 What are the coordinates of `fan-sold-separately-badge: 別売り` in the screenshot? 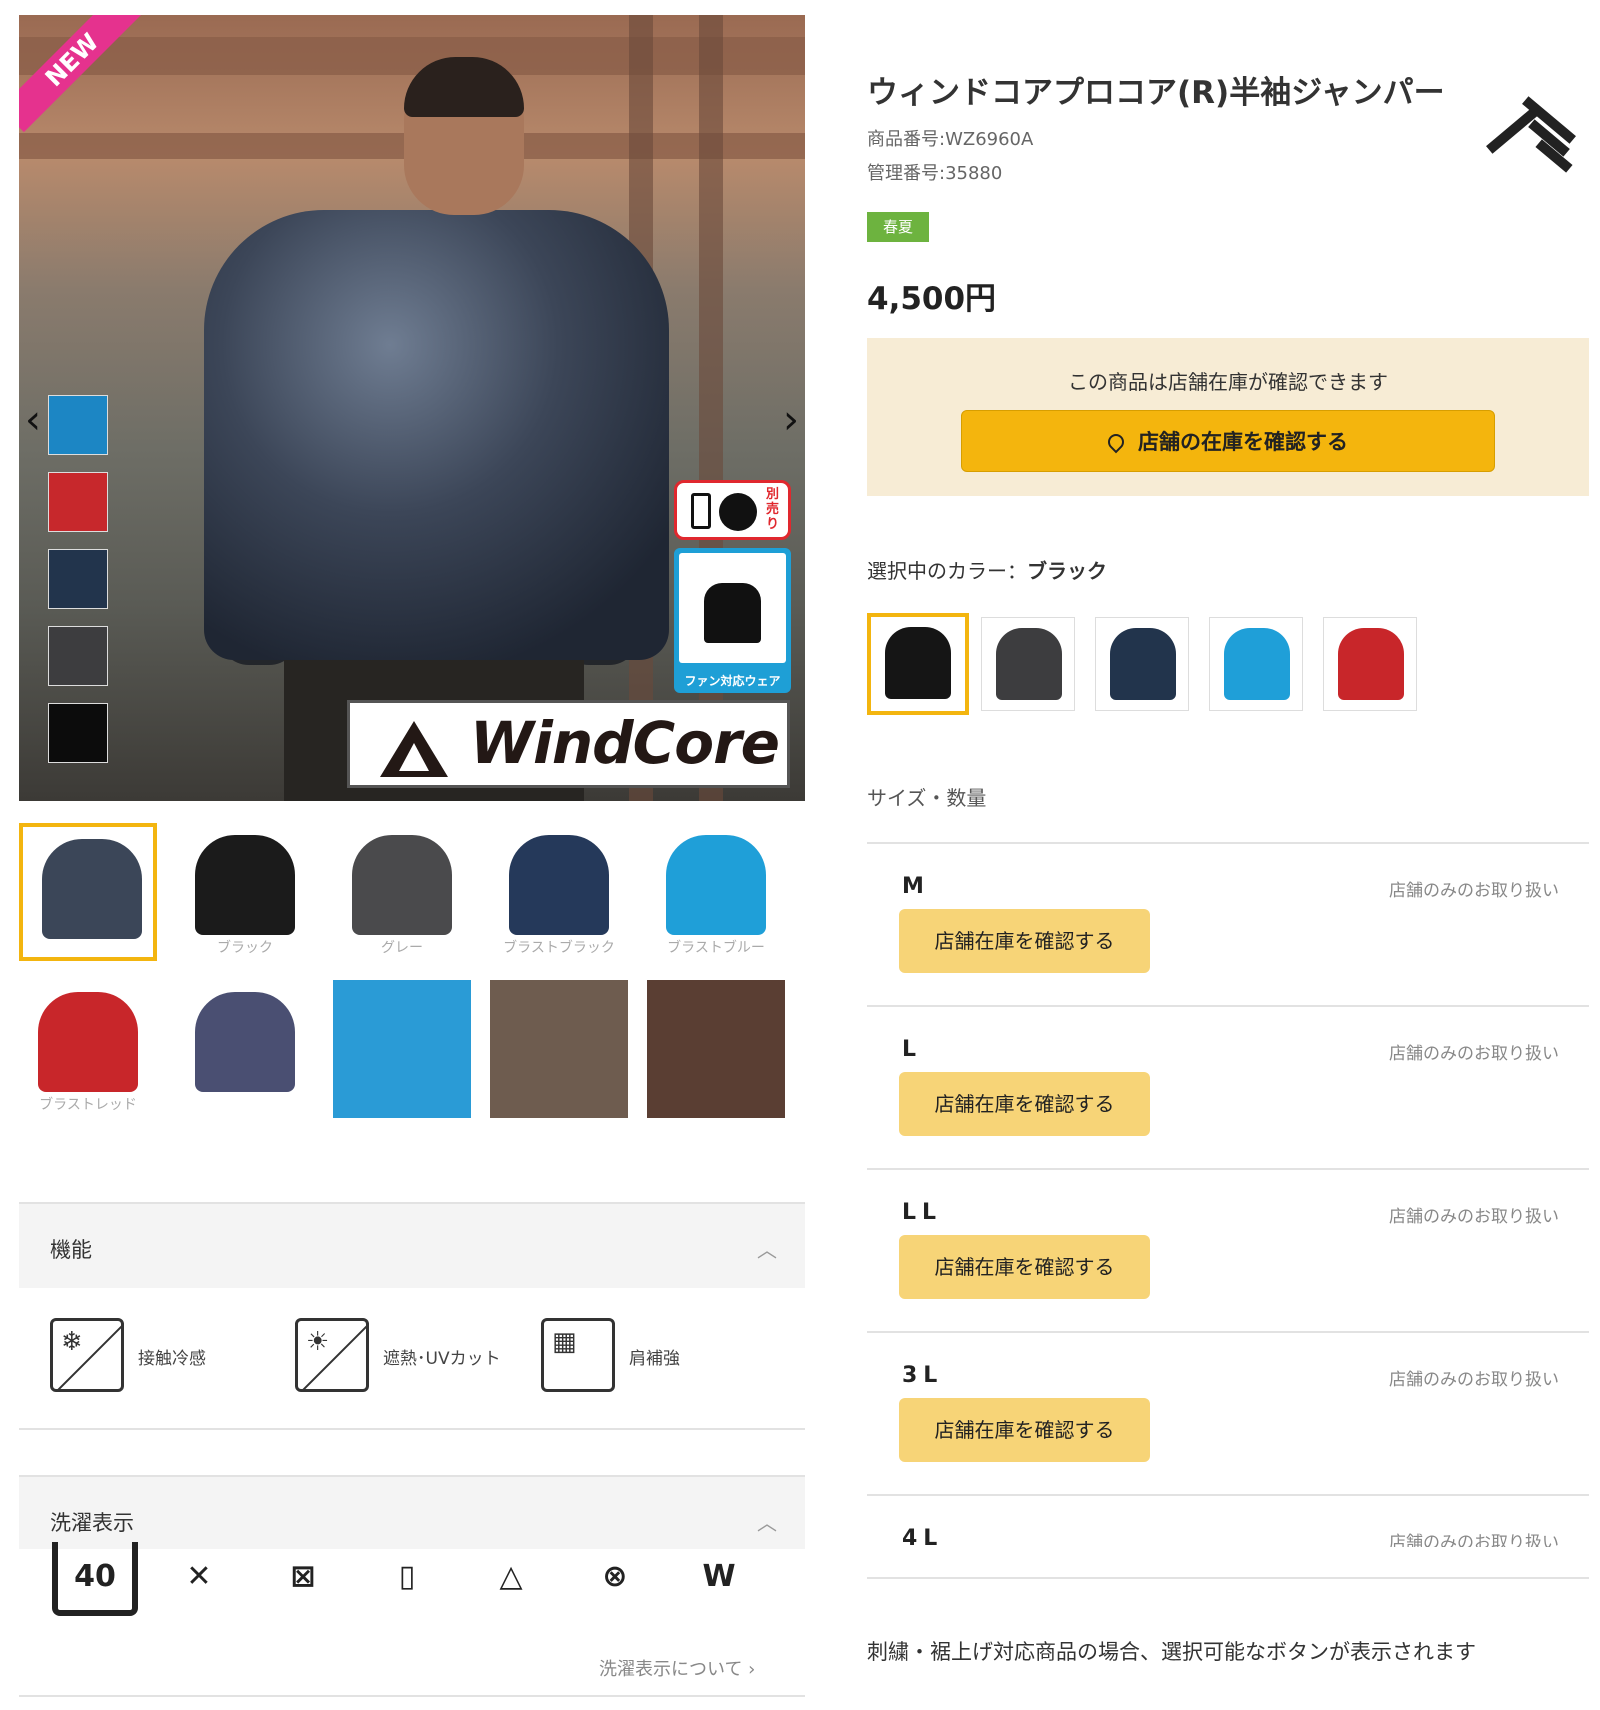 It's located at (732, 510).